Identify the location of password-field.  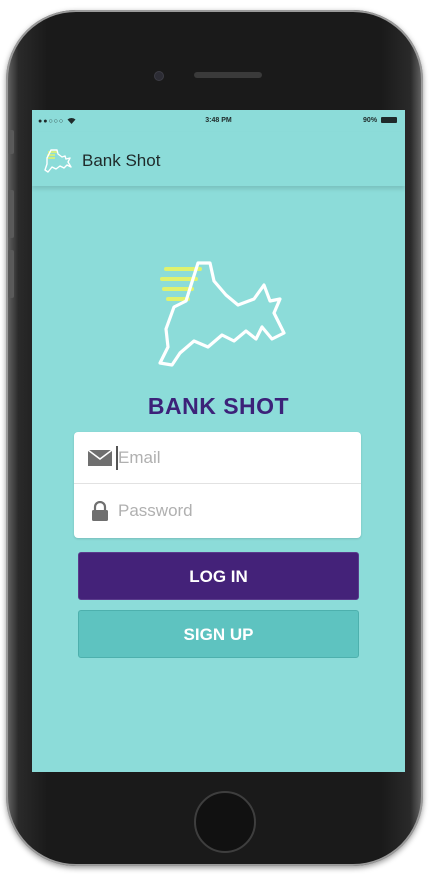
(217, 511).